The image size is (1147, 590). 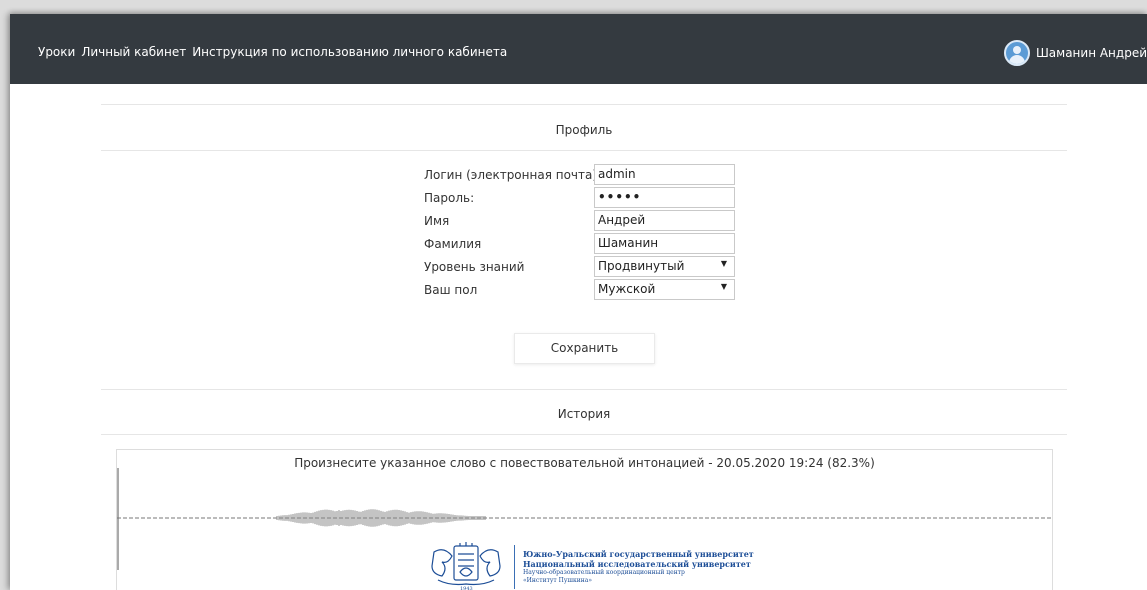 I want to click on gender-value: Мужской, so click(x=627, y=289).